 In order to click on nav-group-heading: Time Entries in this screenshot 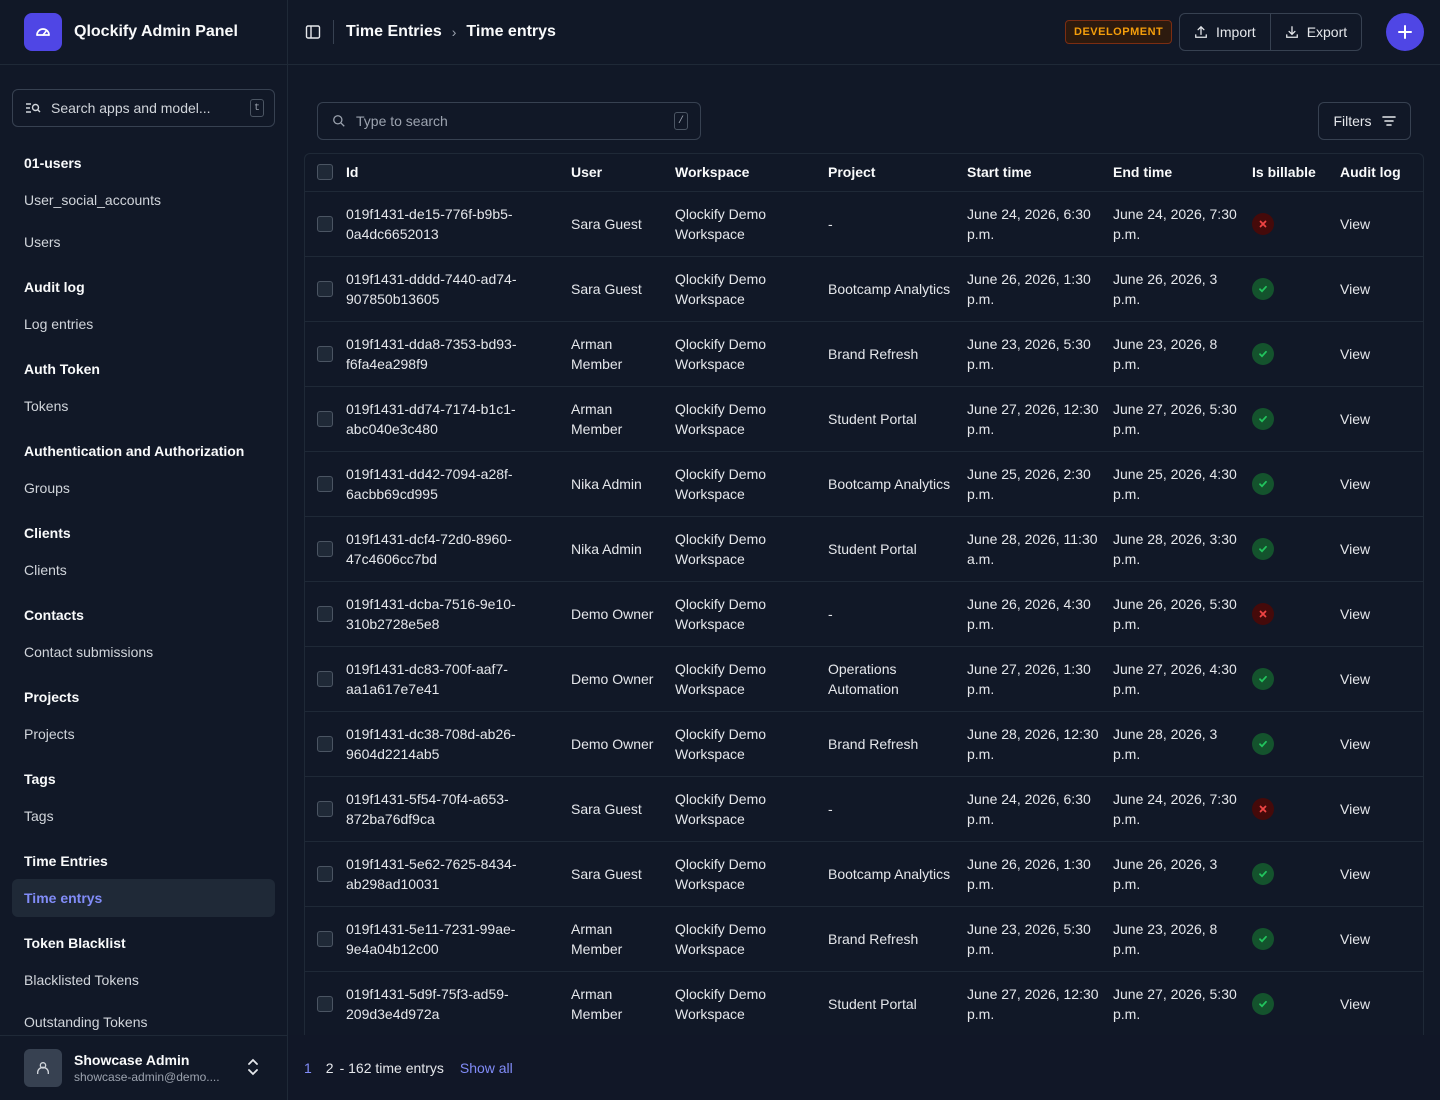, I will do `click(143, 861)`.